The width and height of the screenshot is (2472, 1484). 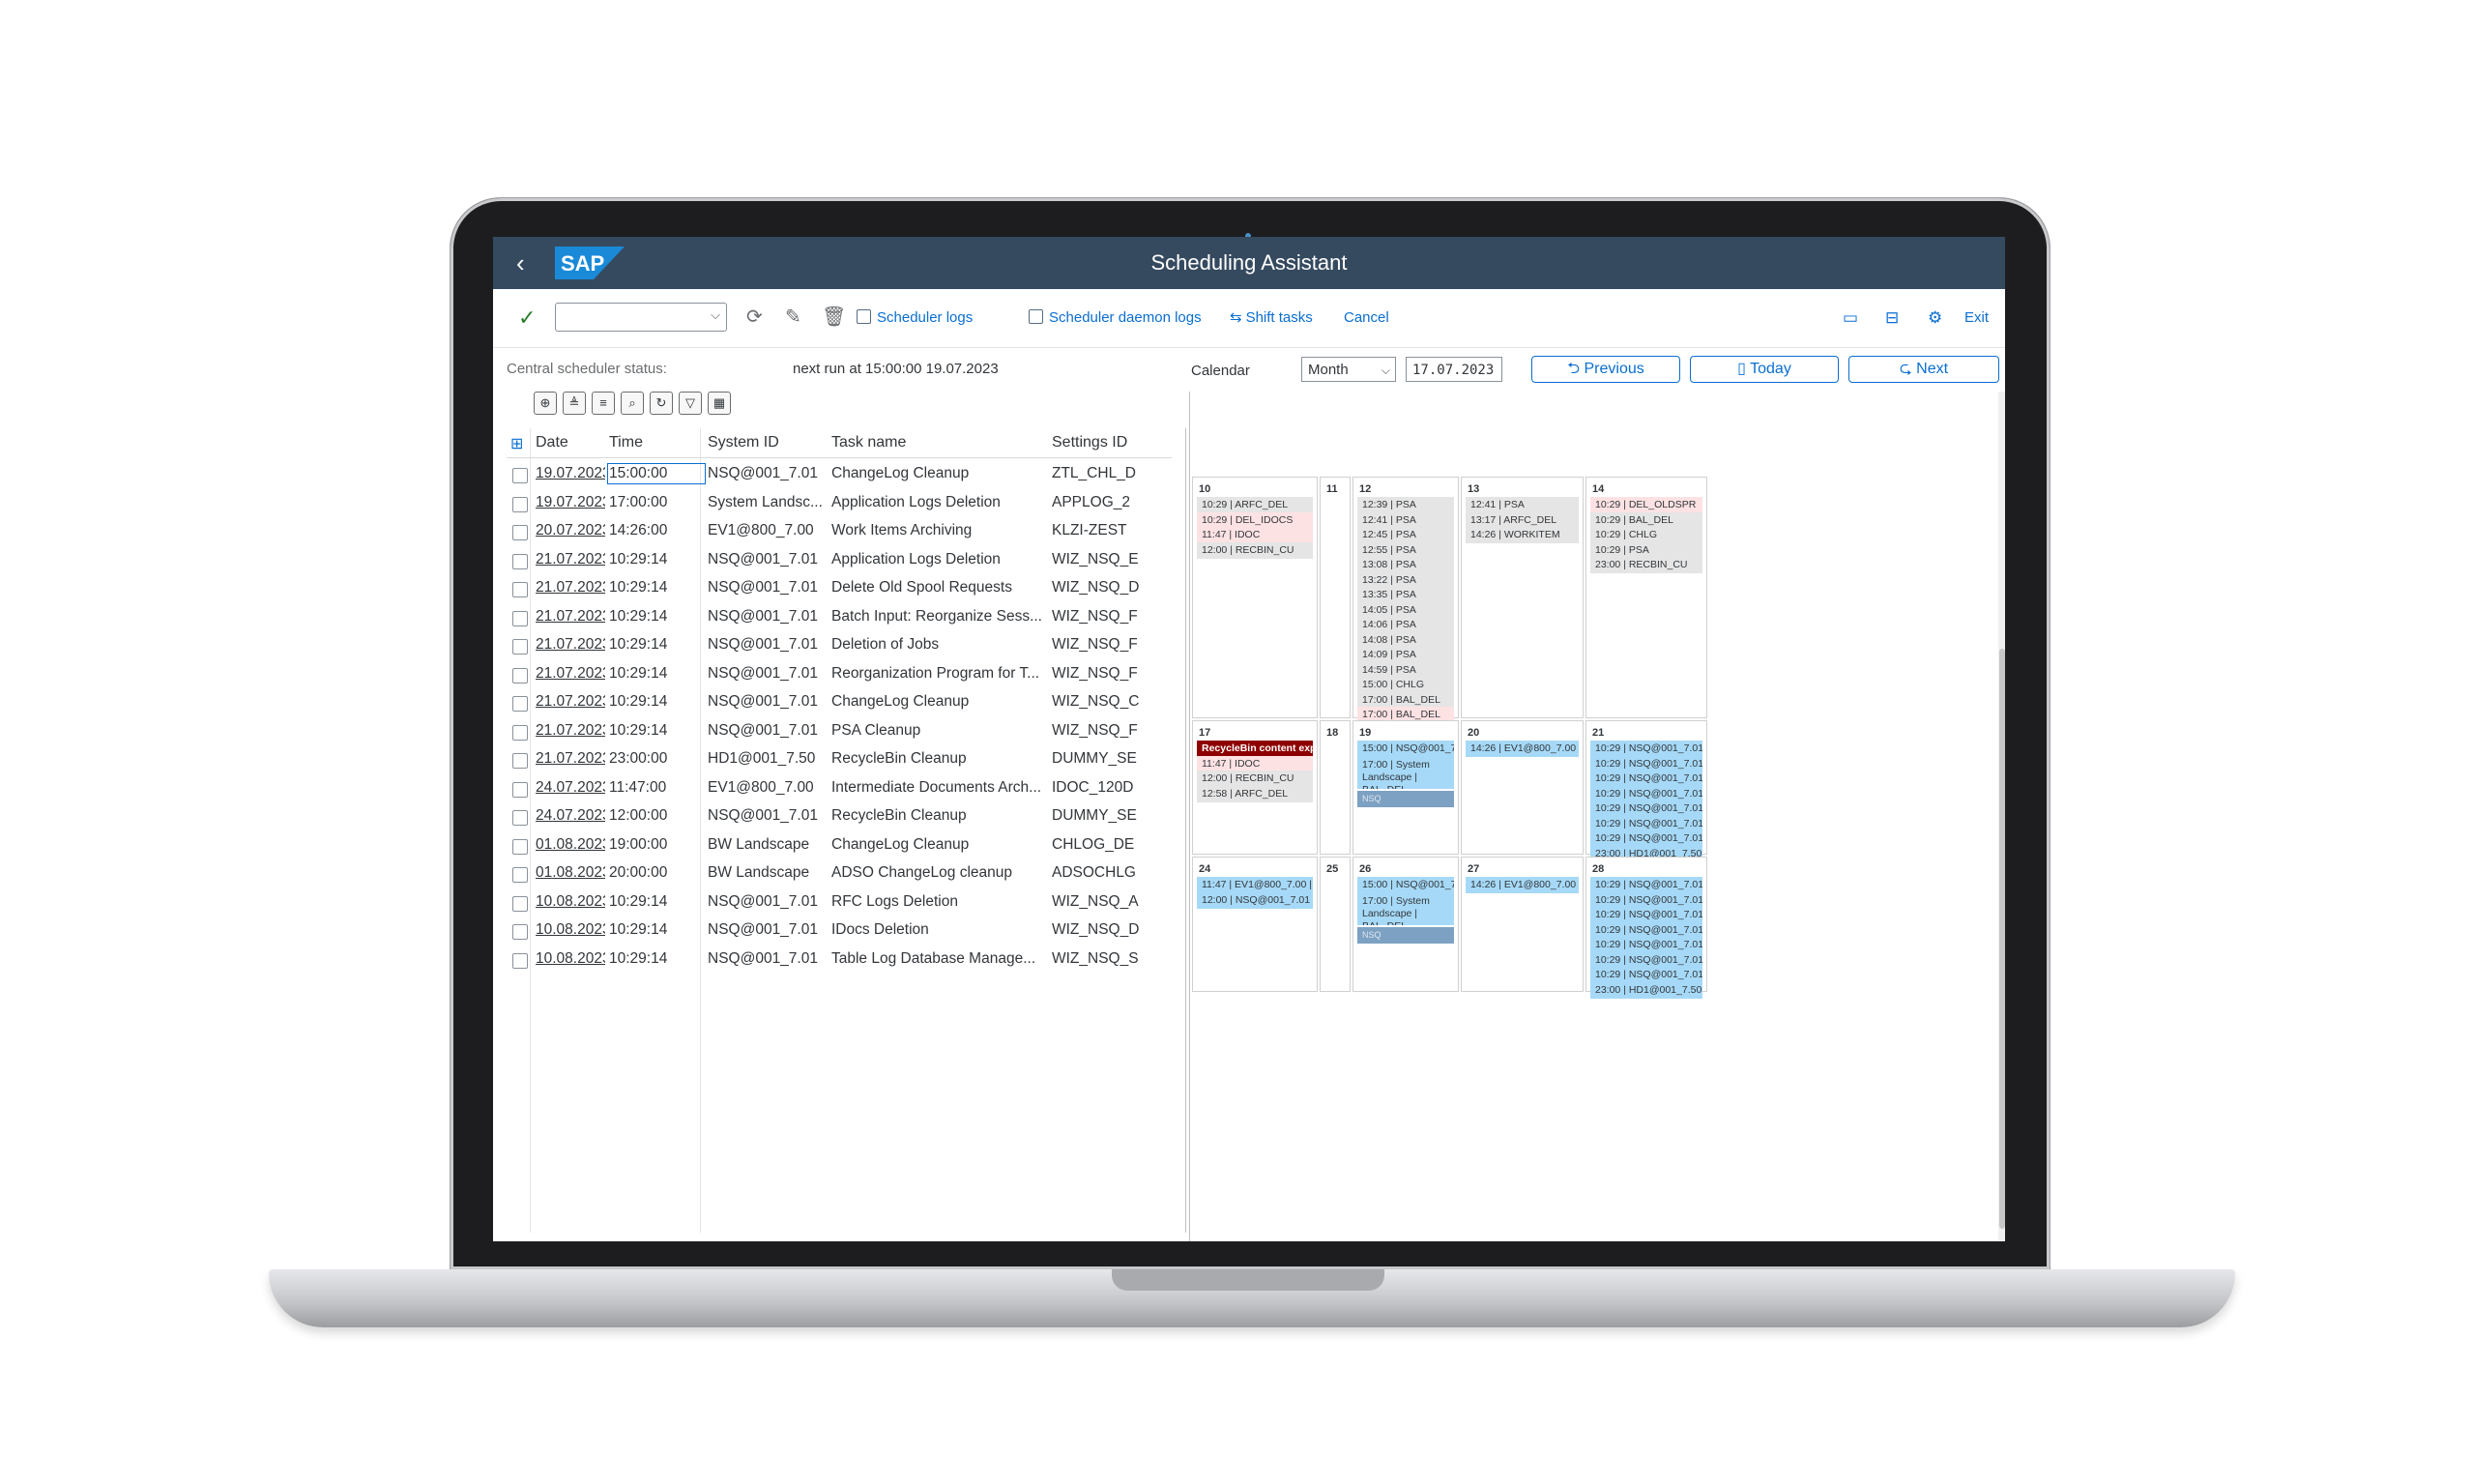 I want to click on calendar-event: 12:00 | RECBIN_CU, so click(x=1255, y=550).